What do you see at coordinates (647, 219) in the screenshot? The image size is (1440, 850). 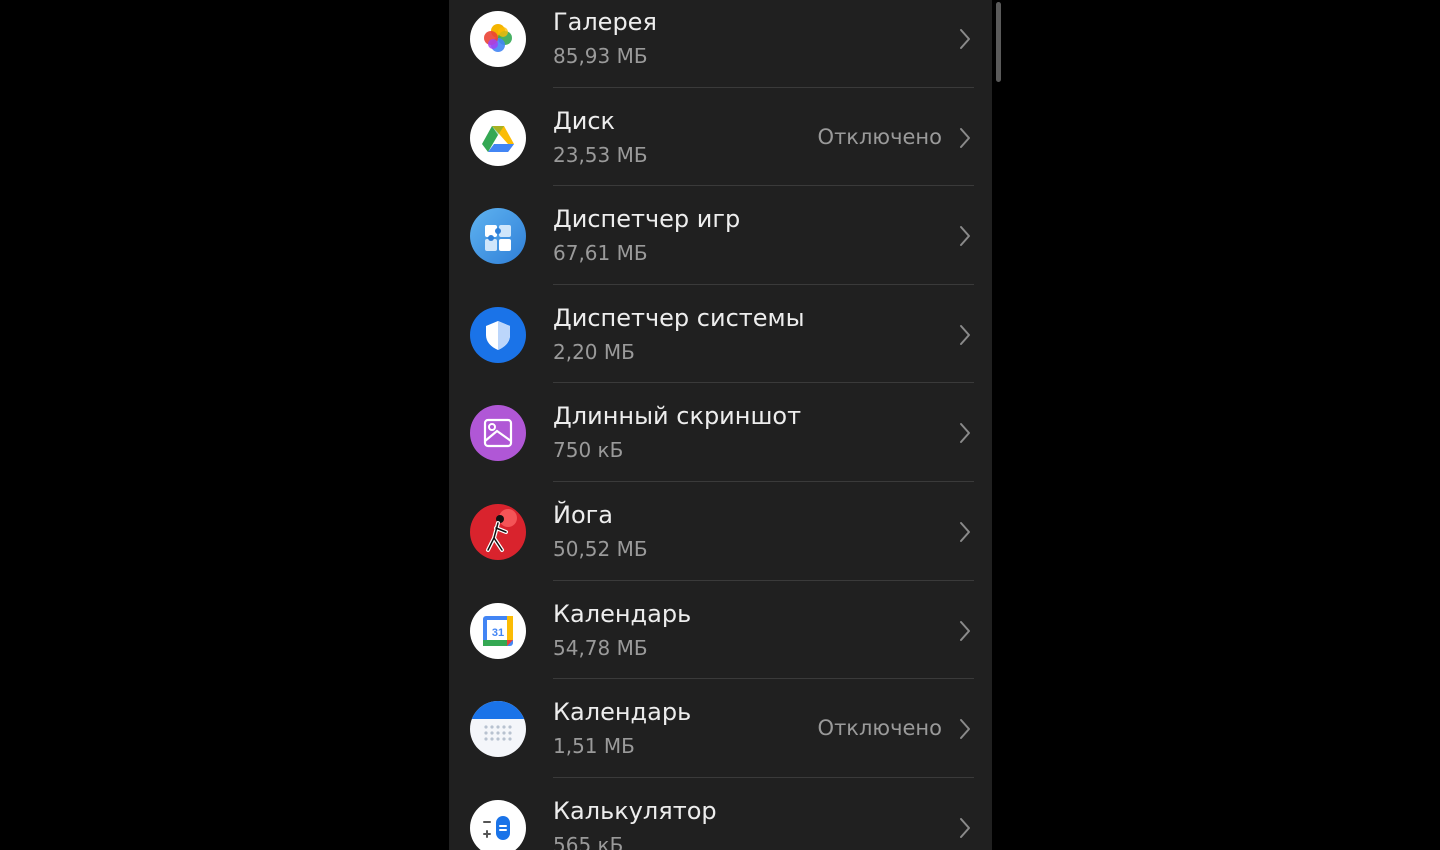 I see `app-name: Диспетчер игр` at bounding box center [647, 219].